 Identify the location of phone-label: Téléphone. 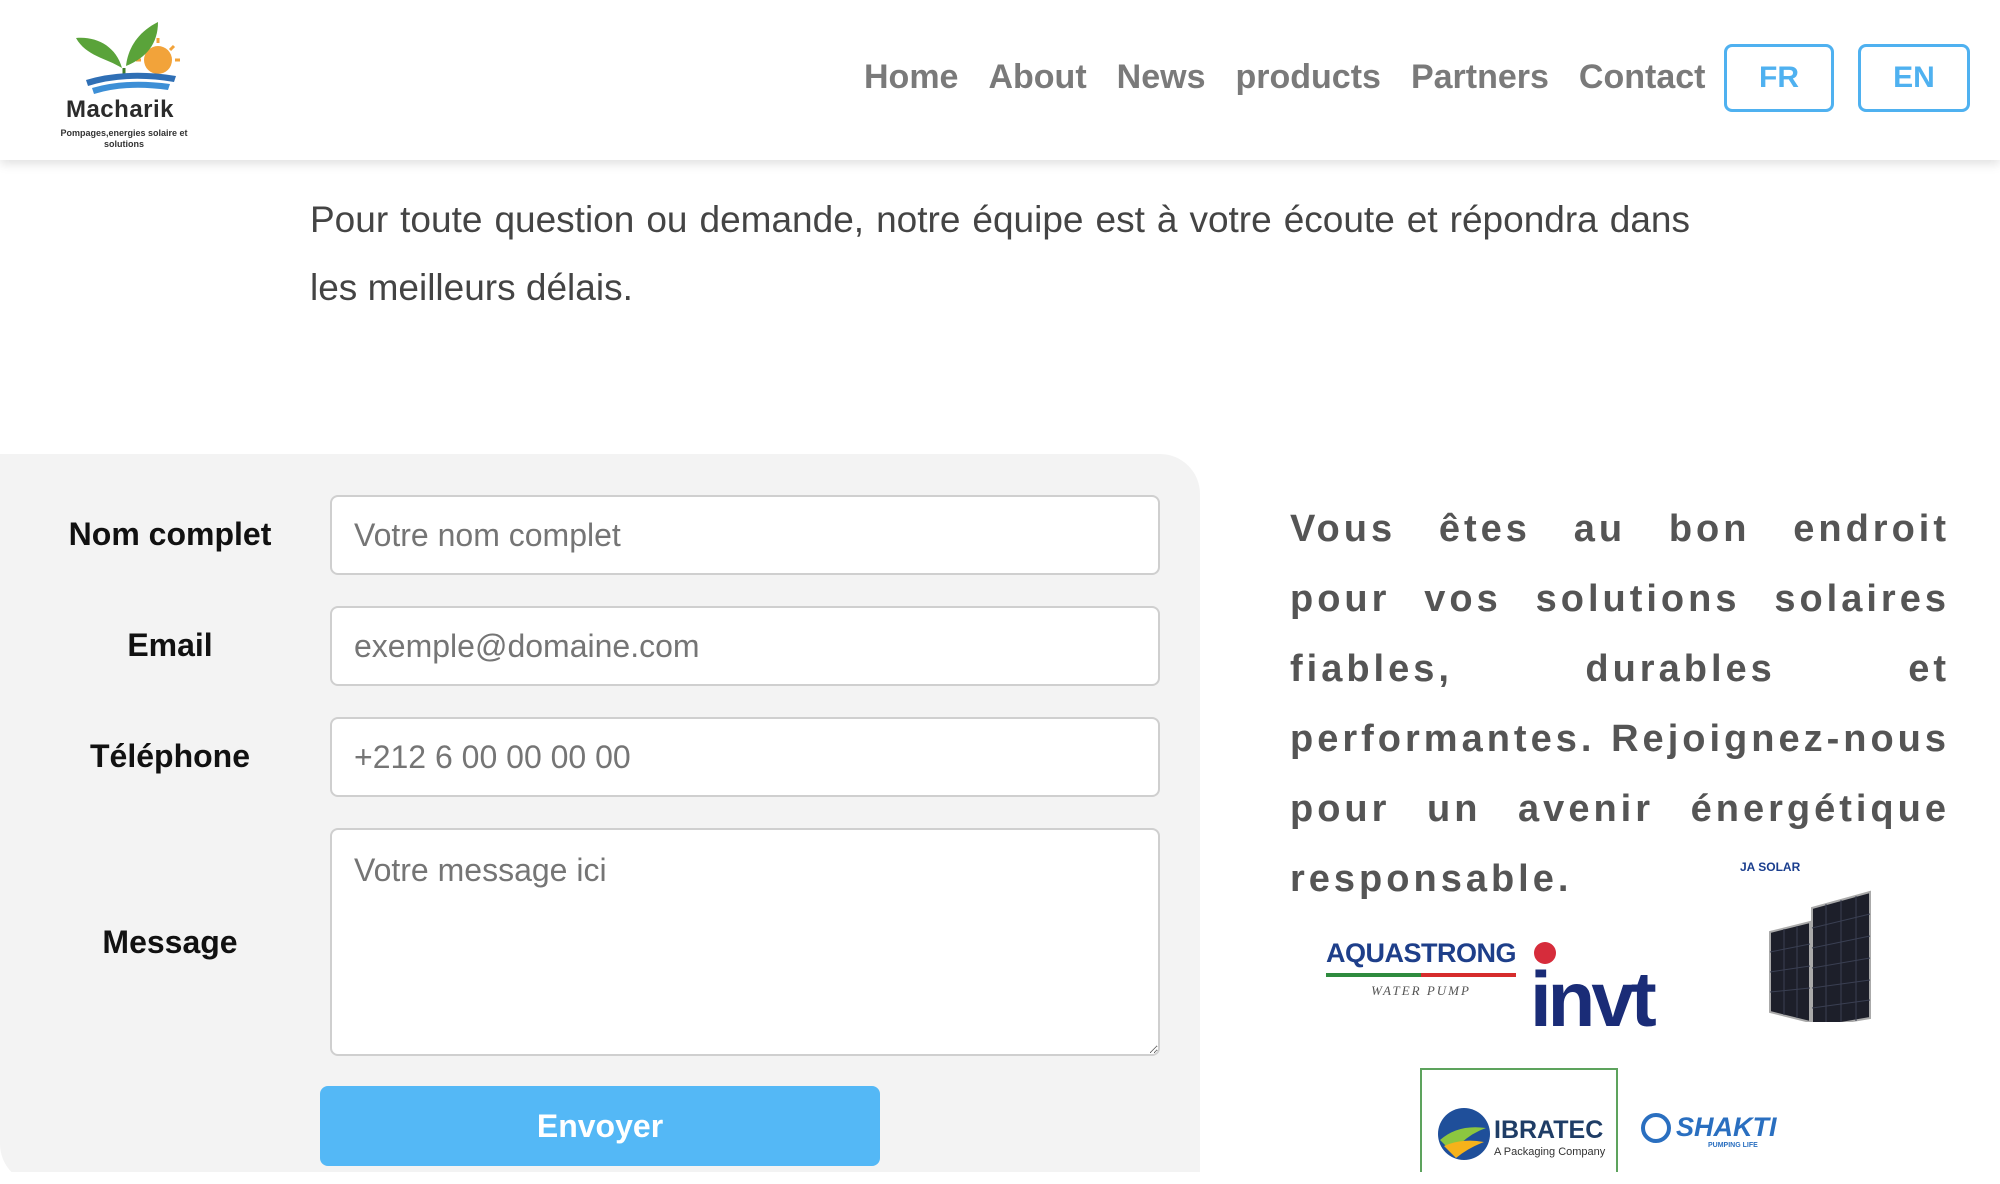
(169, 756).